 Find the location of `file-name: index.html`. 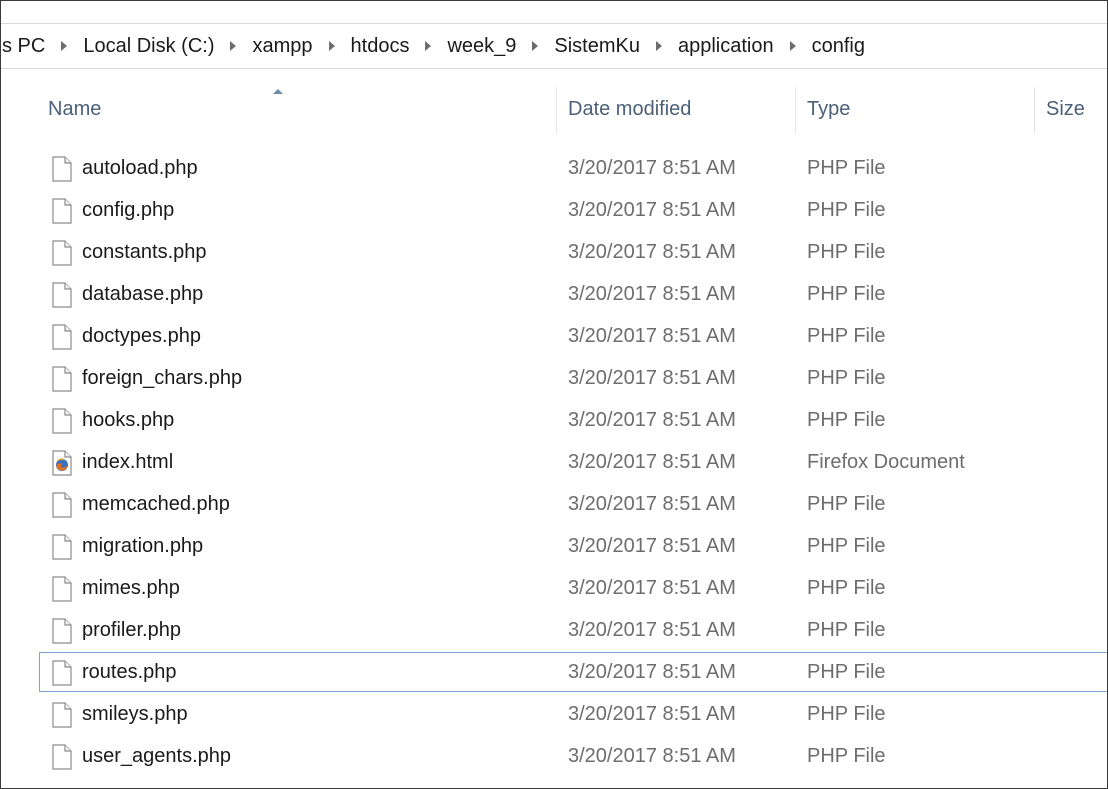

file-name: index.html is located at coordinates (127, 462).